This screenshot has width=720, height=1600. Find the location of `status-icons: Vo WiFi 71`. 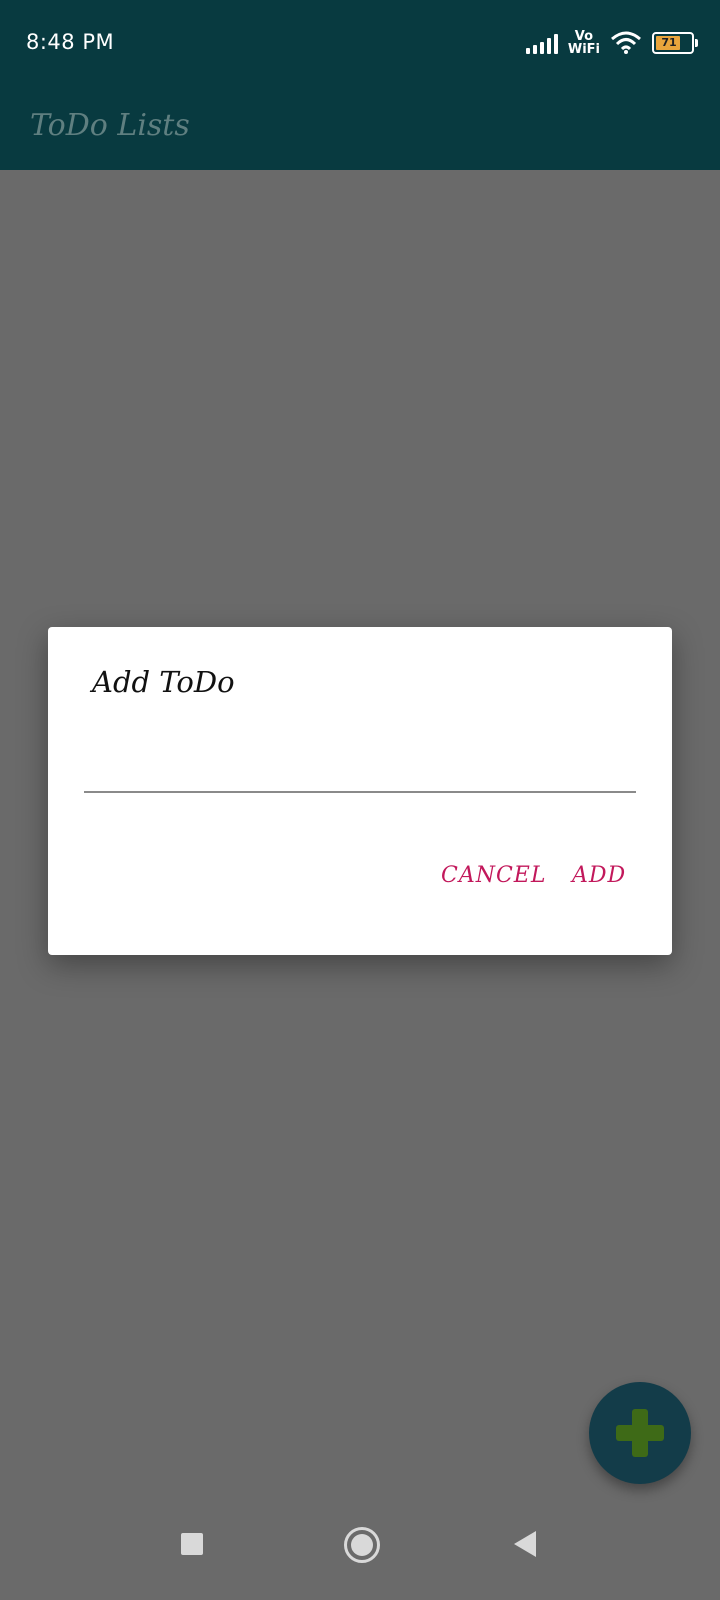

status-icons: Vo WiFi 71 is located at coordinates (611, 43).